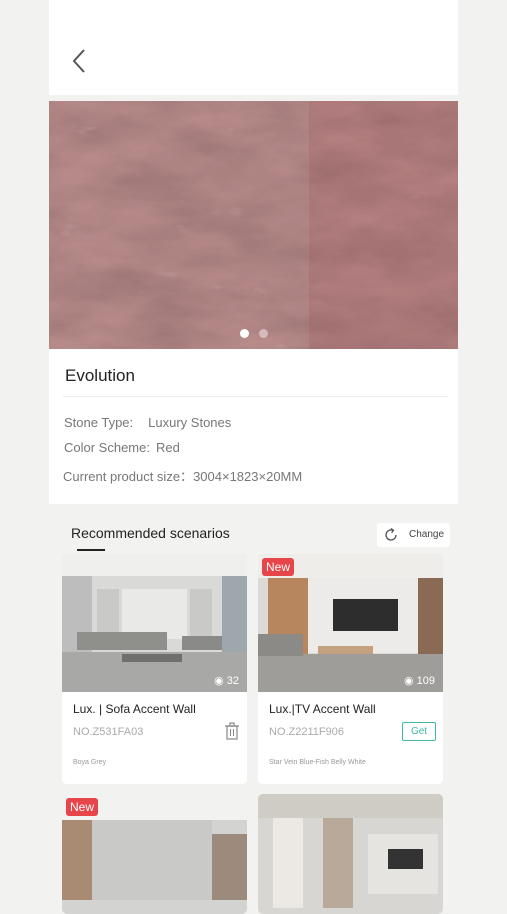 This screenshot has width=507, height=914. What do you see at coordinates (391, 534) in the screenshot?
I see `refresh-icon` at bounding box center [391, 534].